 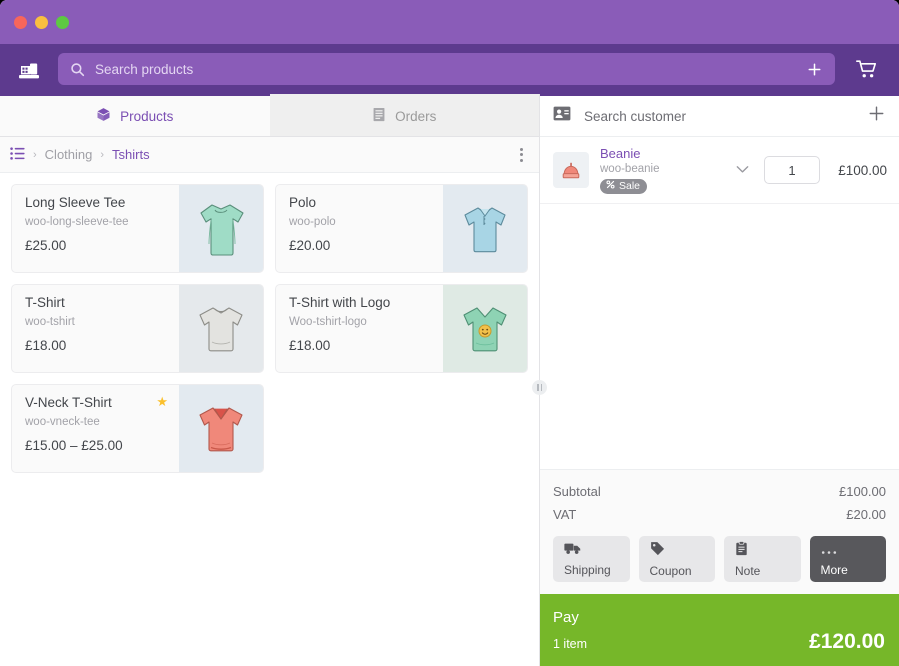 I want to click on product-sku: woo-long-sleeve-tee, so click(x=77, y=222).